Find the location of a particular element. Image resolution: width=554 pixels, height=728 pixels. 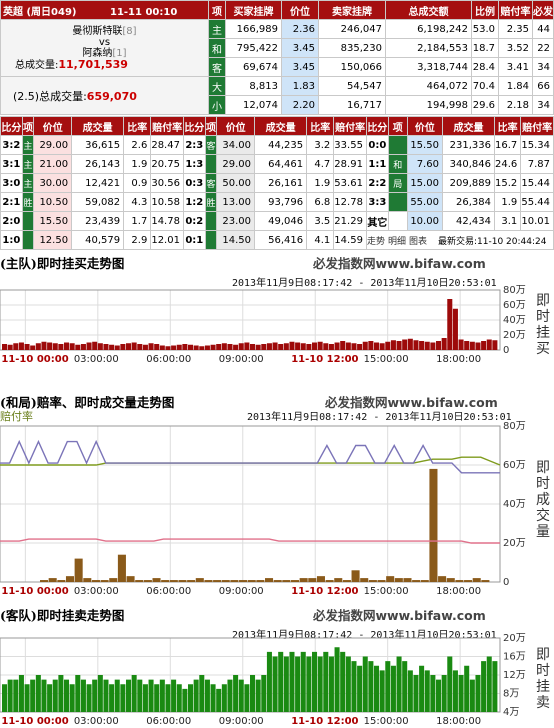

col-item: 项 is located at coordinates (397, 126).